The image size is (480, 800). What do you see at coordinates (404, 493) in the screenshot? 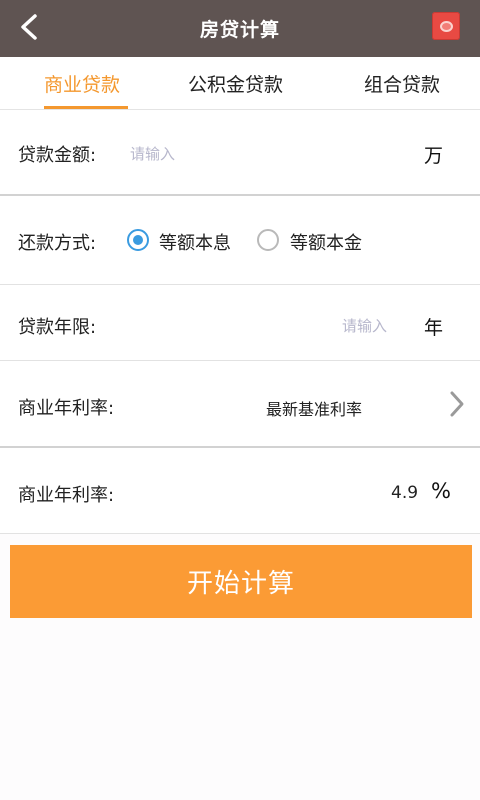
I see `interest-rate-input: 4.9` at bounding box center [404, 493].